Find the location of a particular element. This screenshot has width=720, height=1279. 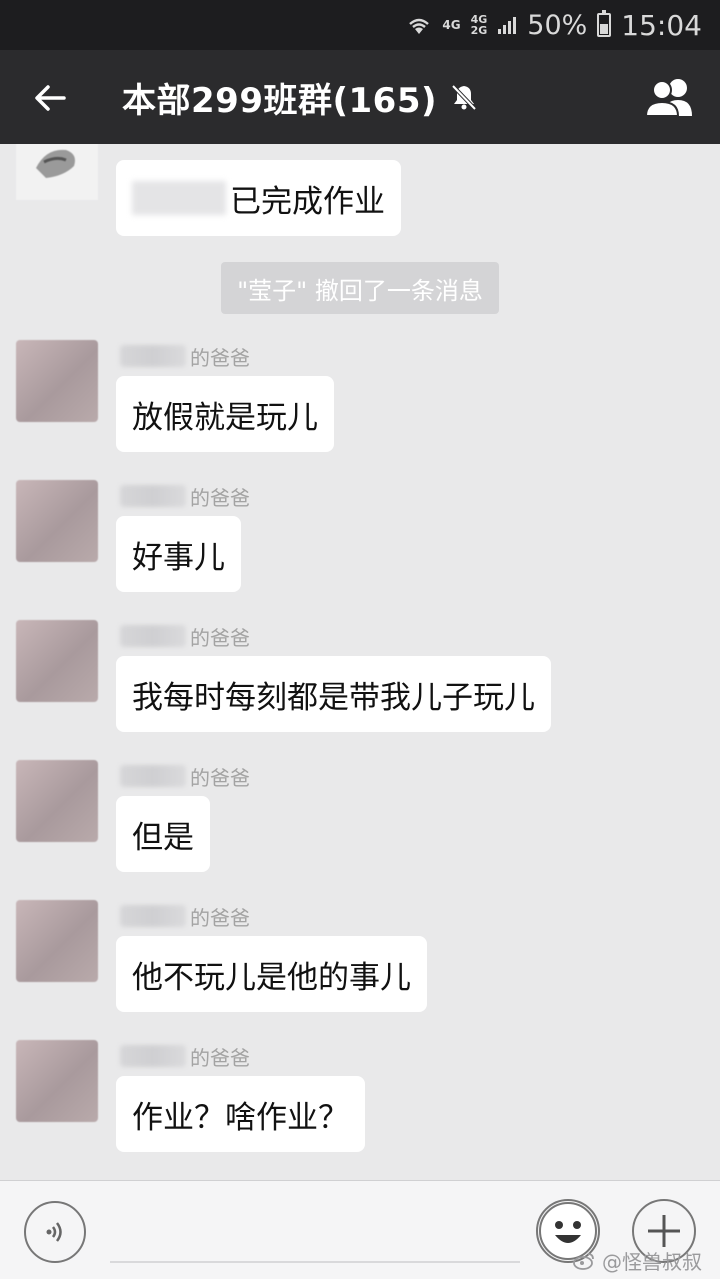

voice-icon is located at coordinates (54, 1232).